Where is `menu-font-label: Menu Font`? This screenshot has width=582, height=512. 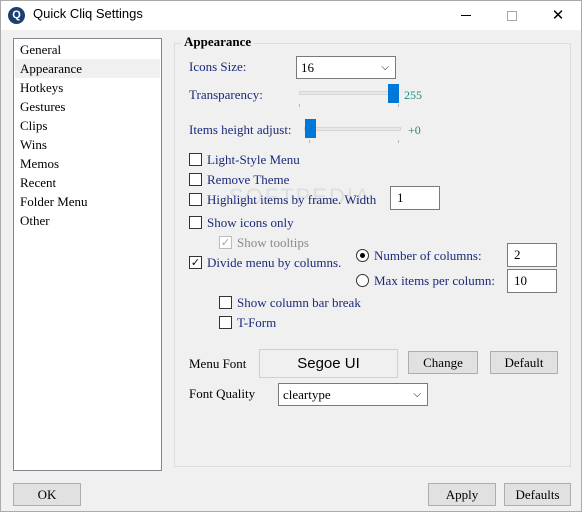
menu-font-label: Menu Font is located at coordinates (218, 363).